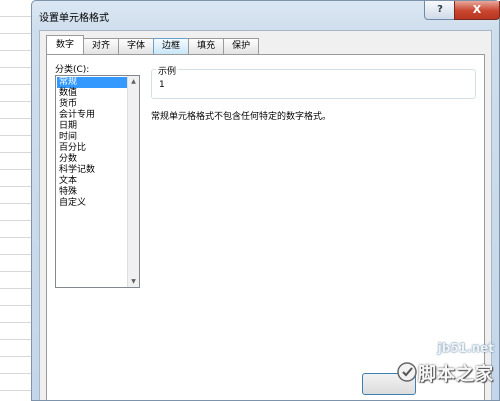  I want to click on tab-border: 边框, so click(171, 46).